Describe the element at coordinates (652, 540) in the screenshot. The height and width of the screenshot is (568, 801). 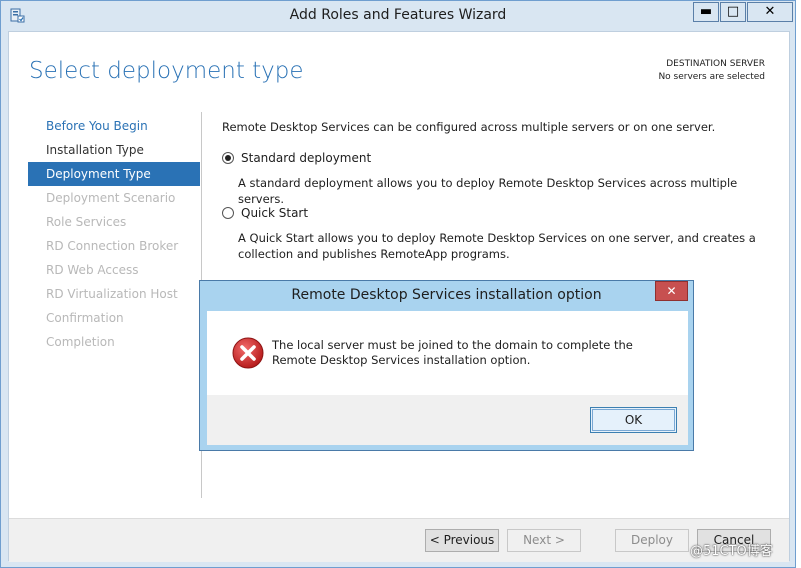
I see `deploy-button: Deploy` at that location.